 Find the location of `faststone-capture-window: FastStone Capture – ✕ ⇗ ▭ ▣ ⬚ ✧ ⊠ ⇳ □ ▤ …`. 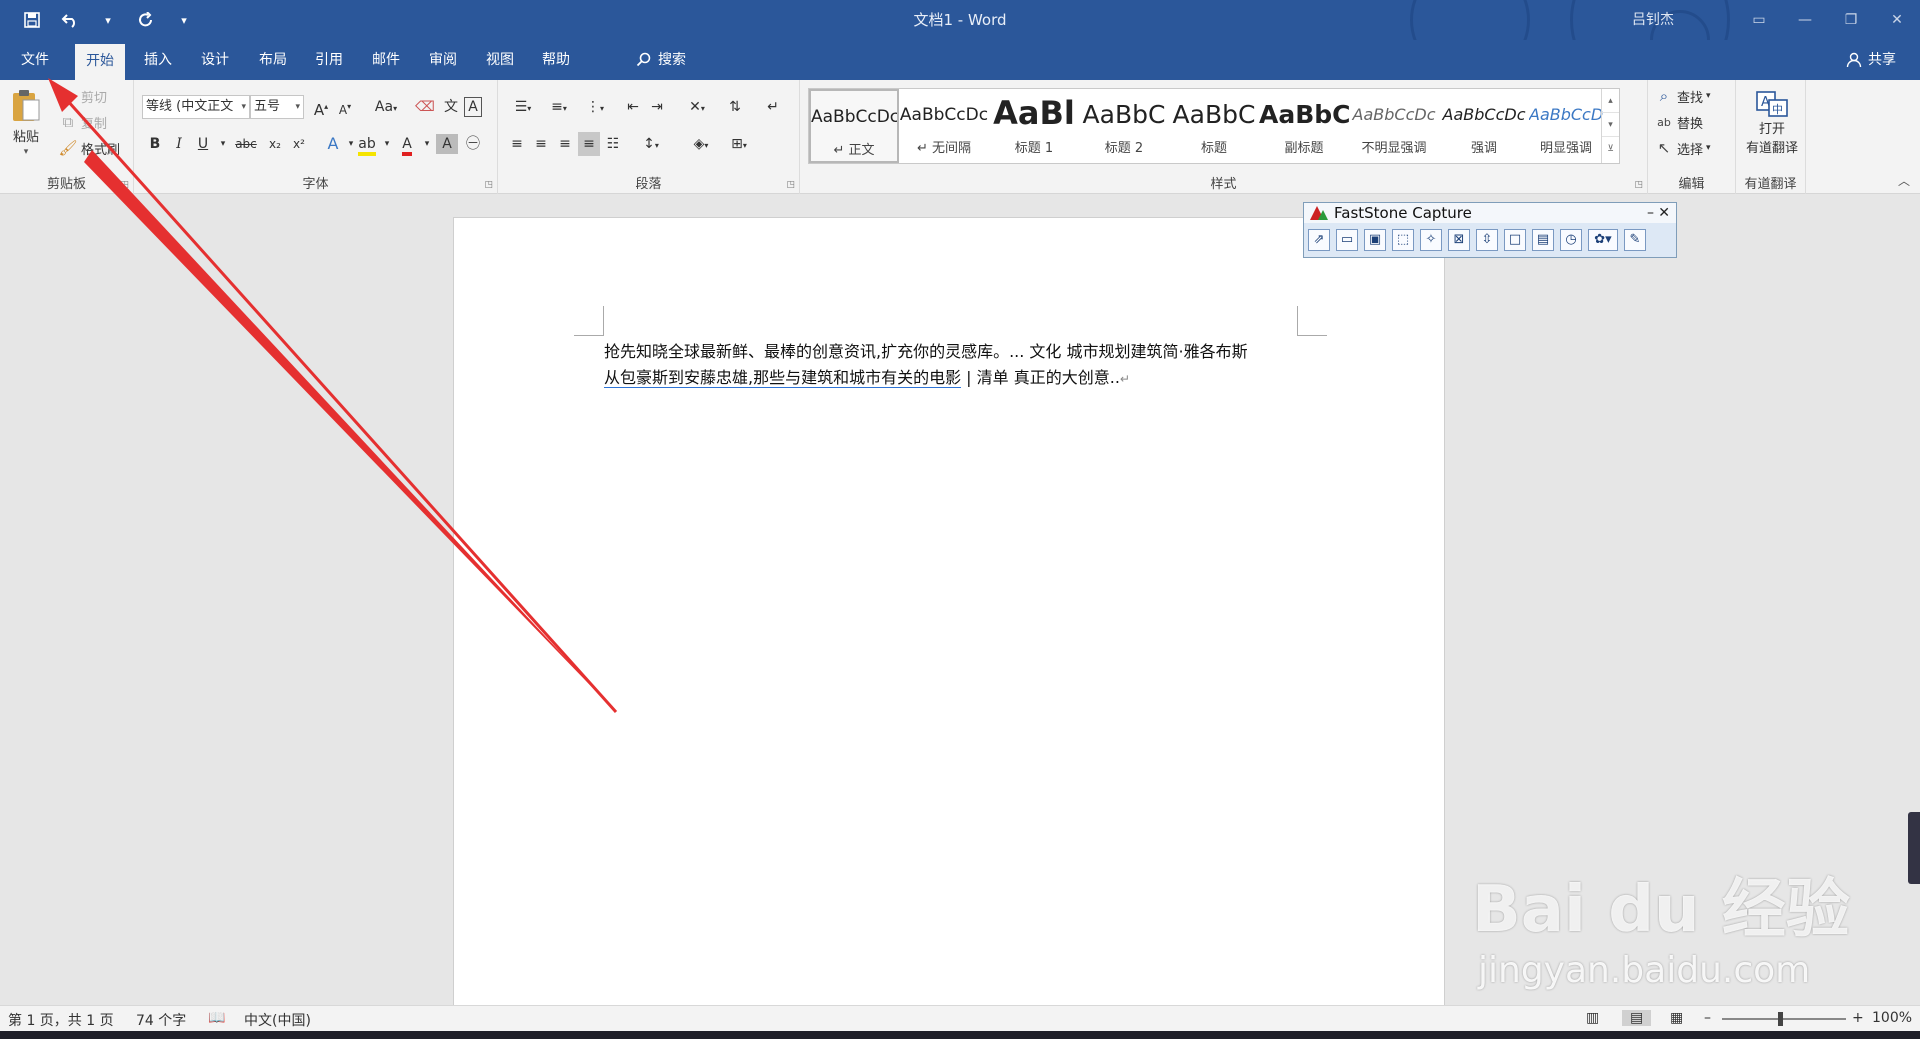

faststone-capture-window: FastStone Capture – ✕ ⇗ ▭ ▣ ⬚ ✧ ⊠ ⇳ □ ▤ … is located at coordinates (1490, 230).